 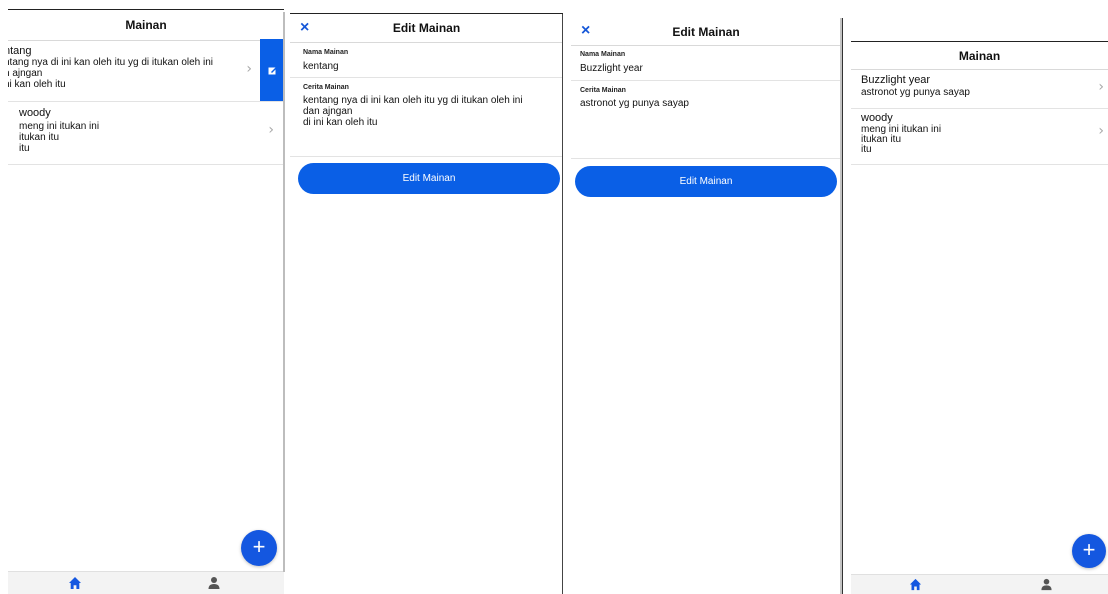 I want to click on edit-icon, so click(x=272, y=71).